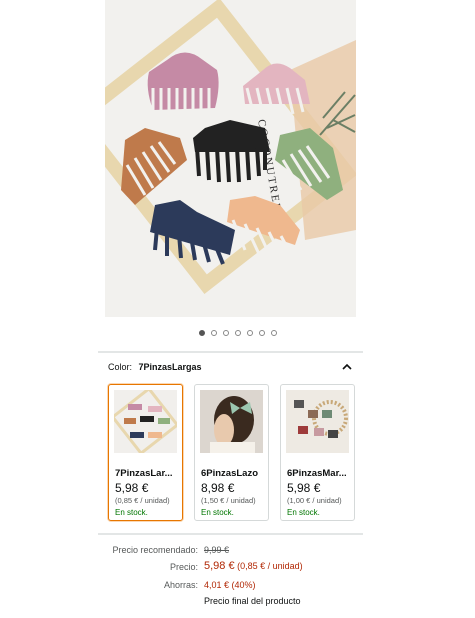 The image size is (475, 618). What do you see at coordinates (142, 500) in the screenshot?
I see `variant-unit-price: (0,85 € / unidad)` at bounding box center [142, 500].